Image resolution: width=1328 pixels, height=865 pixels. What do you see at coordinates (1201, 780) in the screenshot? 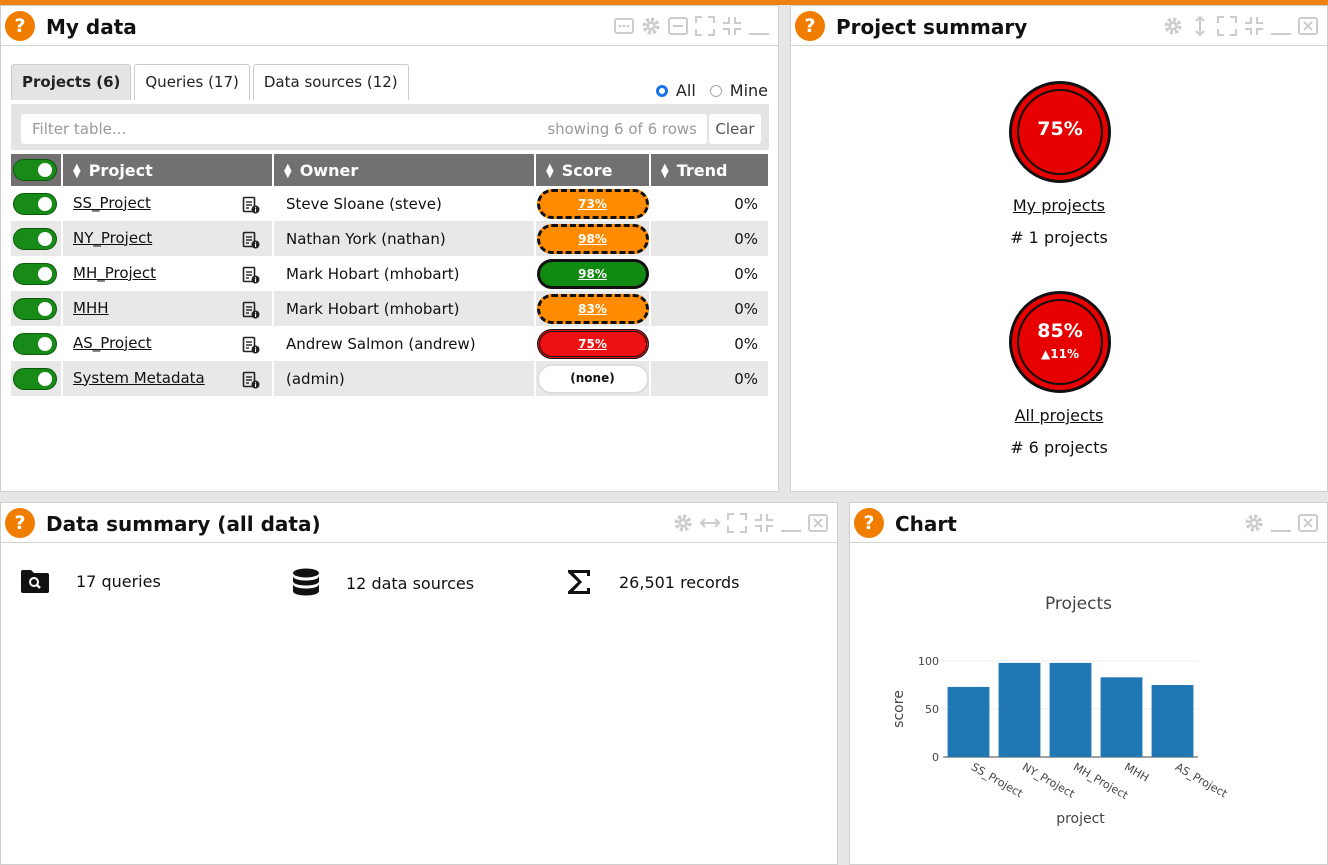
I see `x-tick-label: AS_Project` at bounding box center [1201, 780].